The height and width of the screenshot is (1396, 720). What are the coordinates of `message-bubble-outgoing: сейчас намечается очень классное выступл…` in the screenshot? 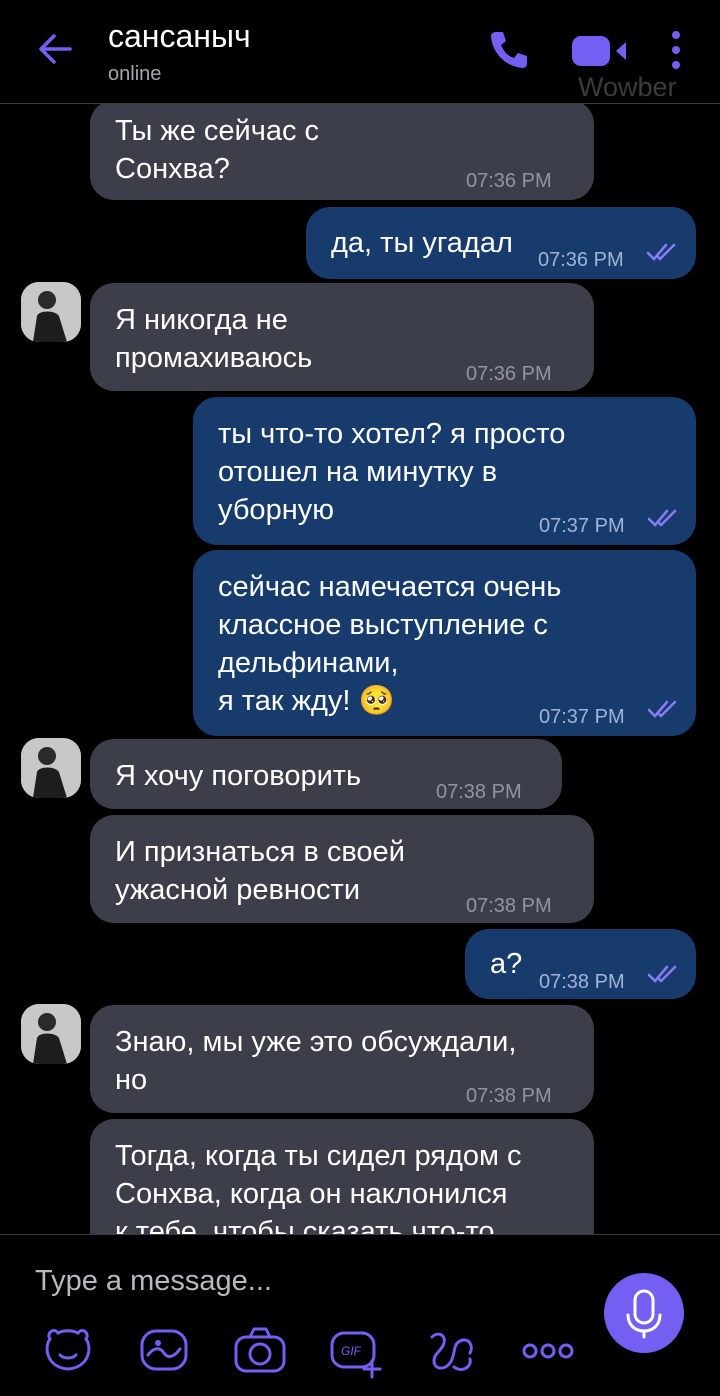 It's located at (444, 643).